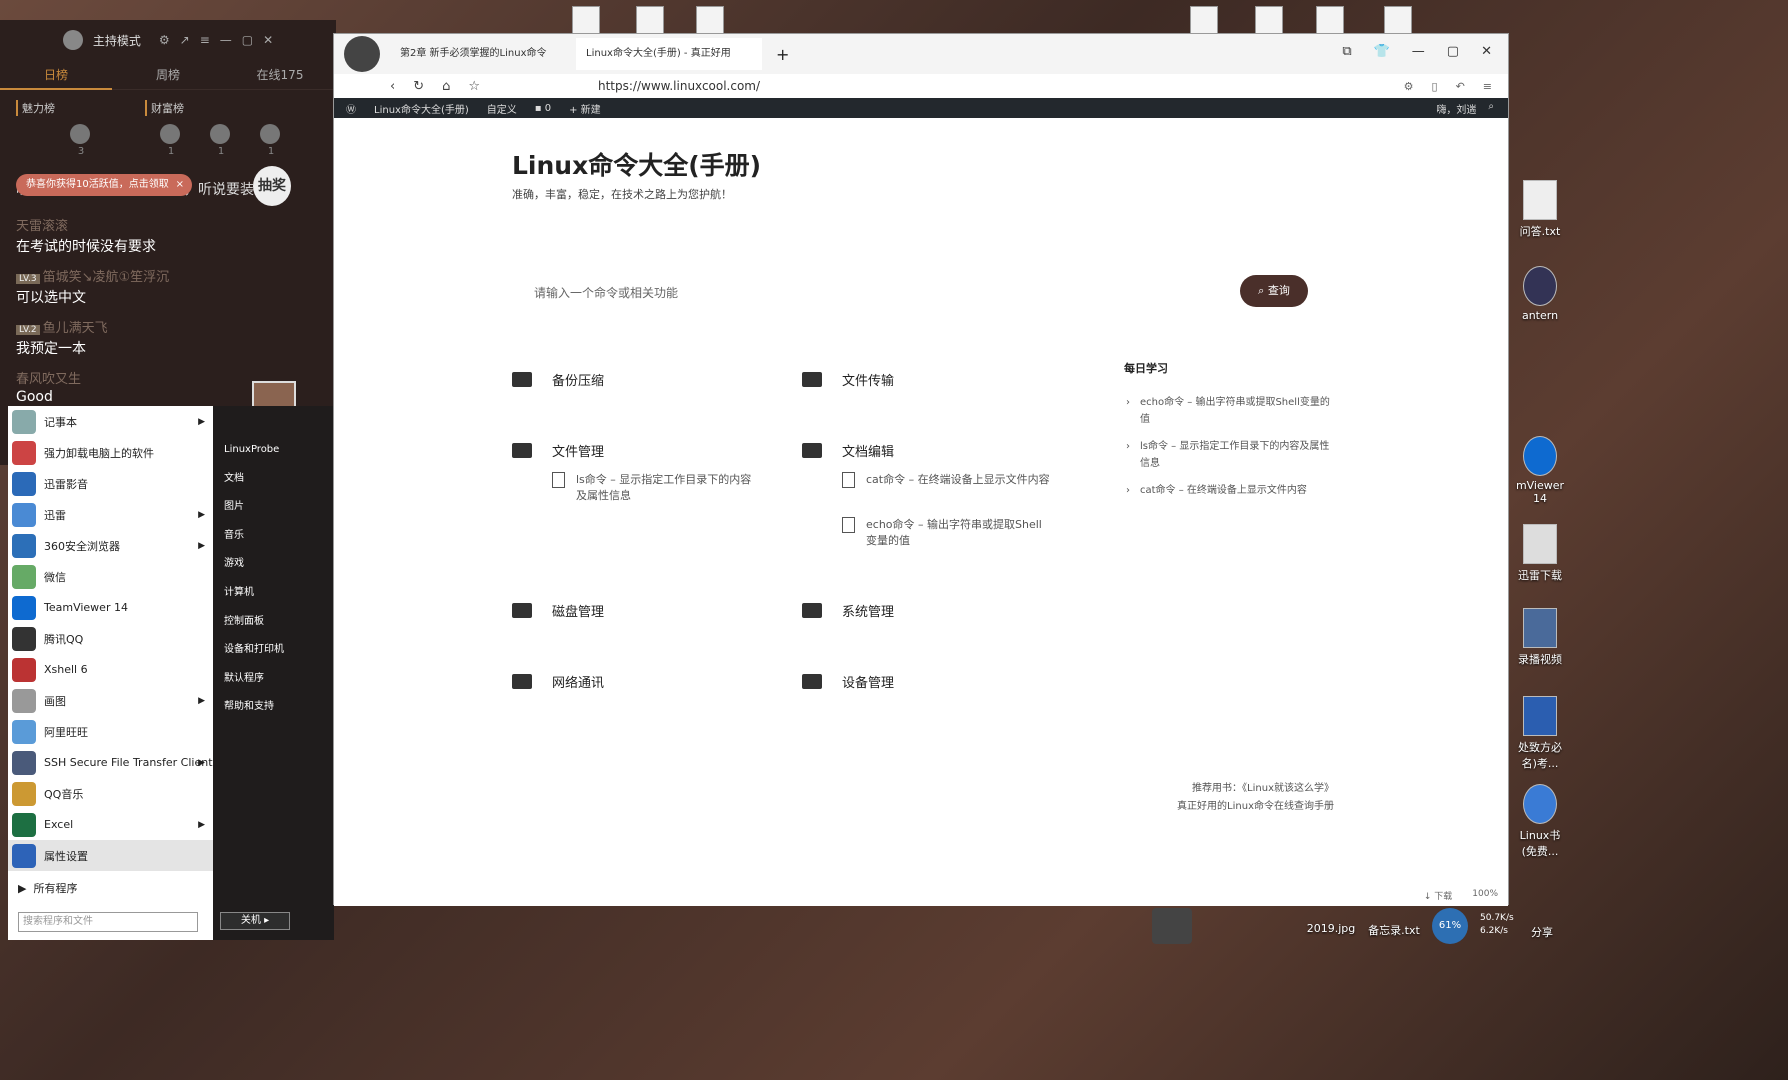 The image size is (1788, 1080). What do you see at coordinates (275, 479) in the screenshot?
I see `start-link-documents: 文档` at bounding box center [275, 479].